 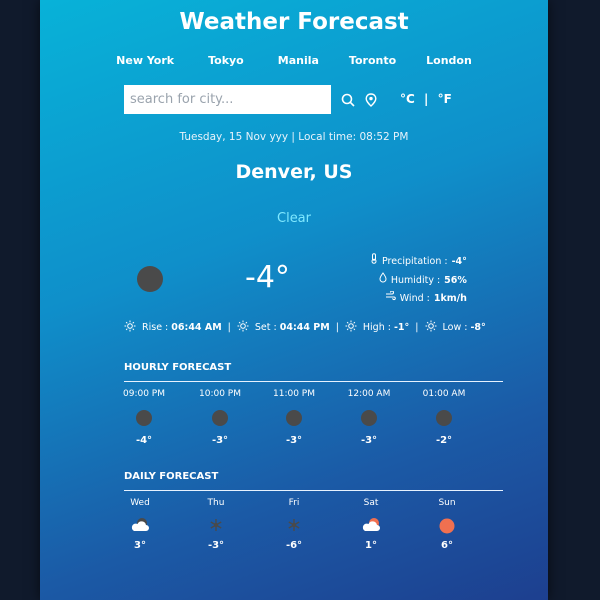 I want to click on city-link-tokyo: Tokyo, so click(x=226, y=60).